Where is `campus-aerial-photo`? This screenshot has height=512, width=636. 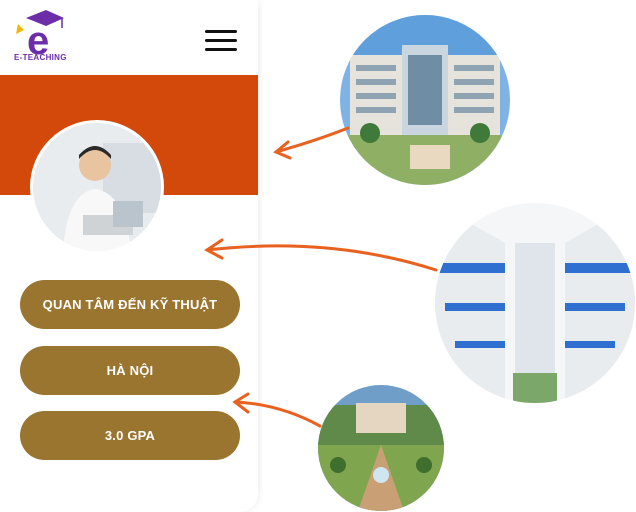 campus-aerial-photo is located at coordinates (381, 448).